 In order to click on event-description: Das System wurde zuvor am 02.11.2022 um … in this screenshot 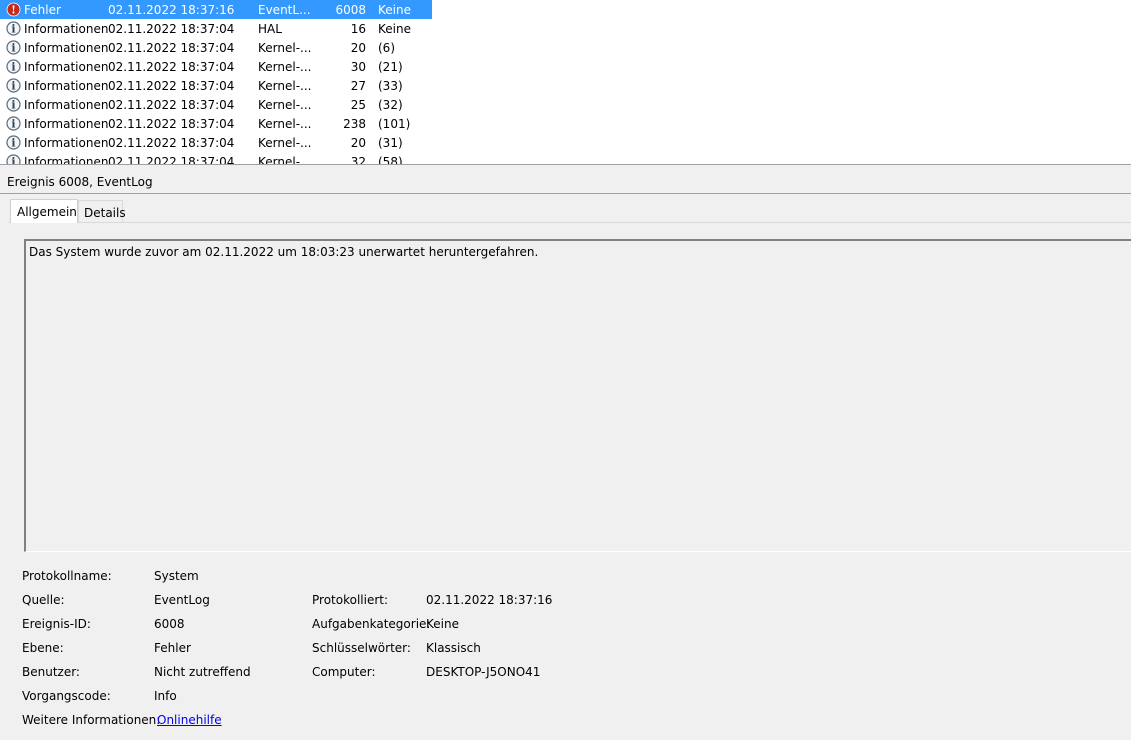, I will do `click(284, 252)`.